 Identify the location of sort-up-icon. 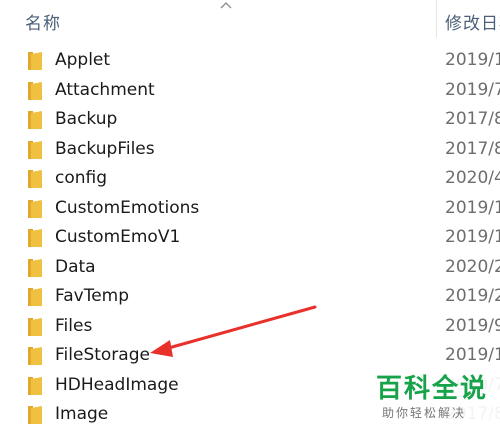
(226, 5).